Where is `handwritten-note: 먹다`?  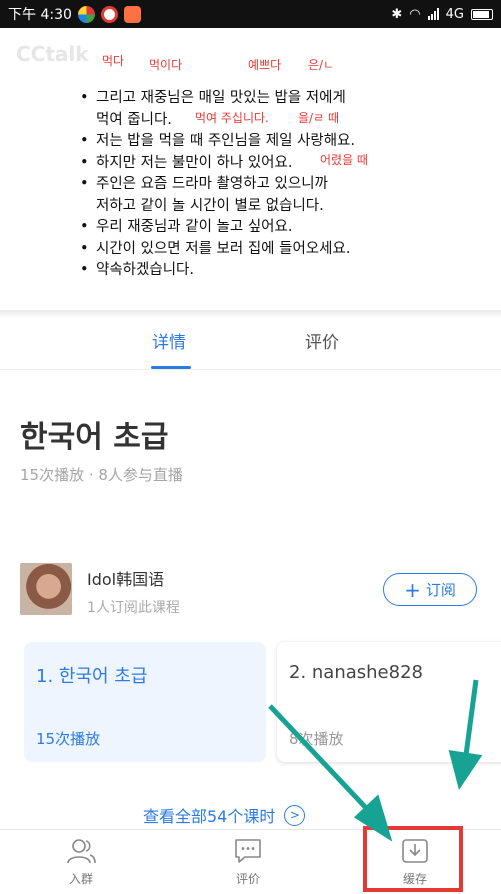
handwritten-note: 먹다 is located at coordinates (113, 61).